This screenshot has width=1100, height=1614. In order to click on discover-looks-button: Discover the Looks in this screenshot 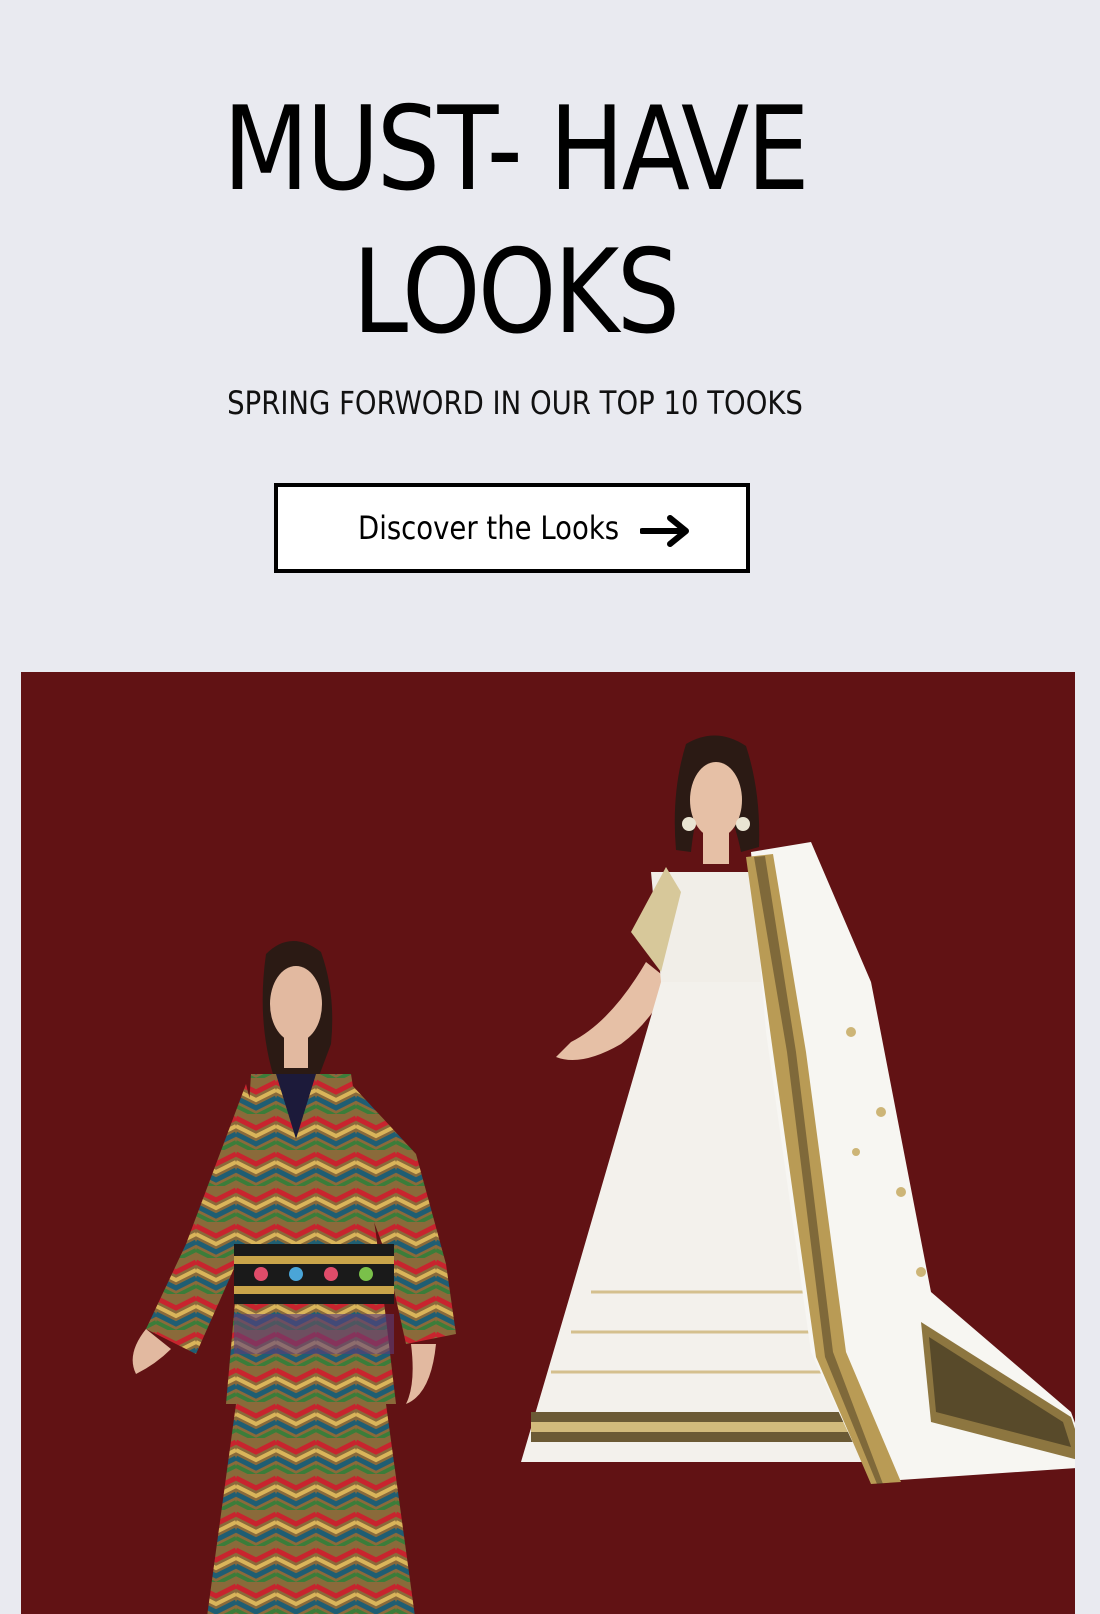, I will do `click(512, 528)`.